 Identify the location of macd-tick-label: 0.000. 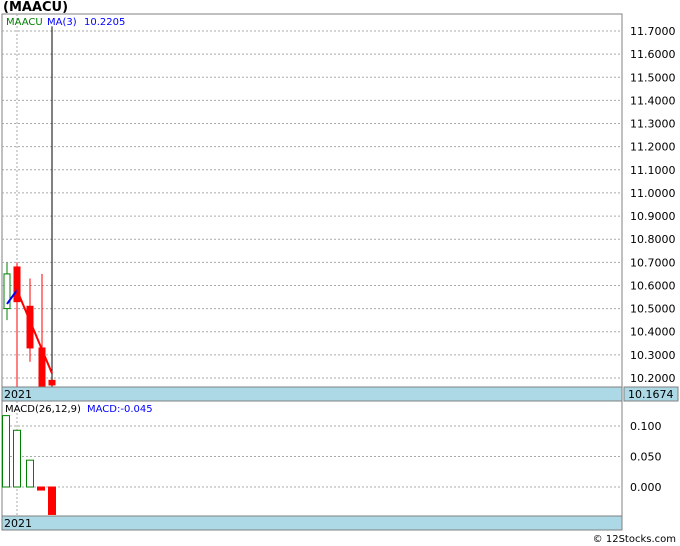
(646, 487).